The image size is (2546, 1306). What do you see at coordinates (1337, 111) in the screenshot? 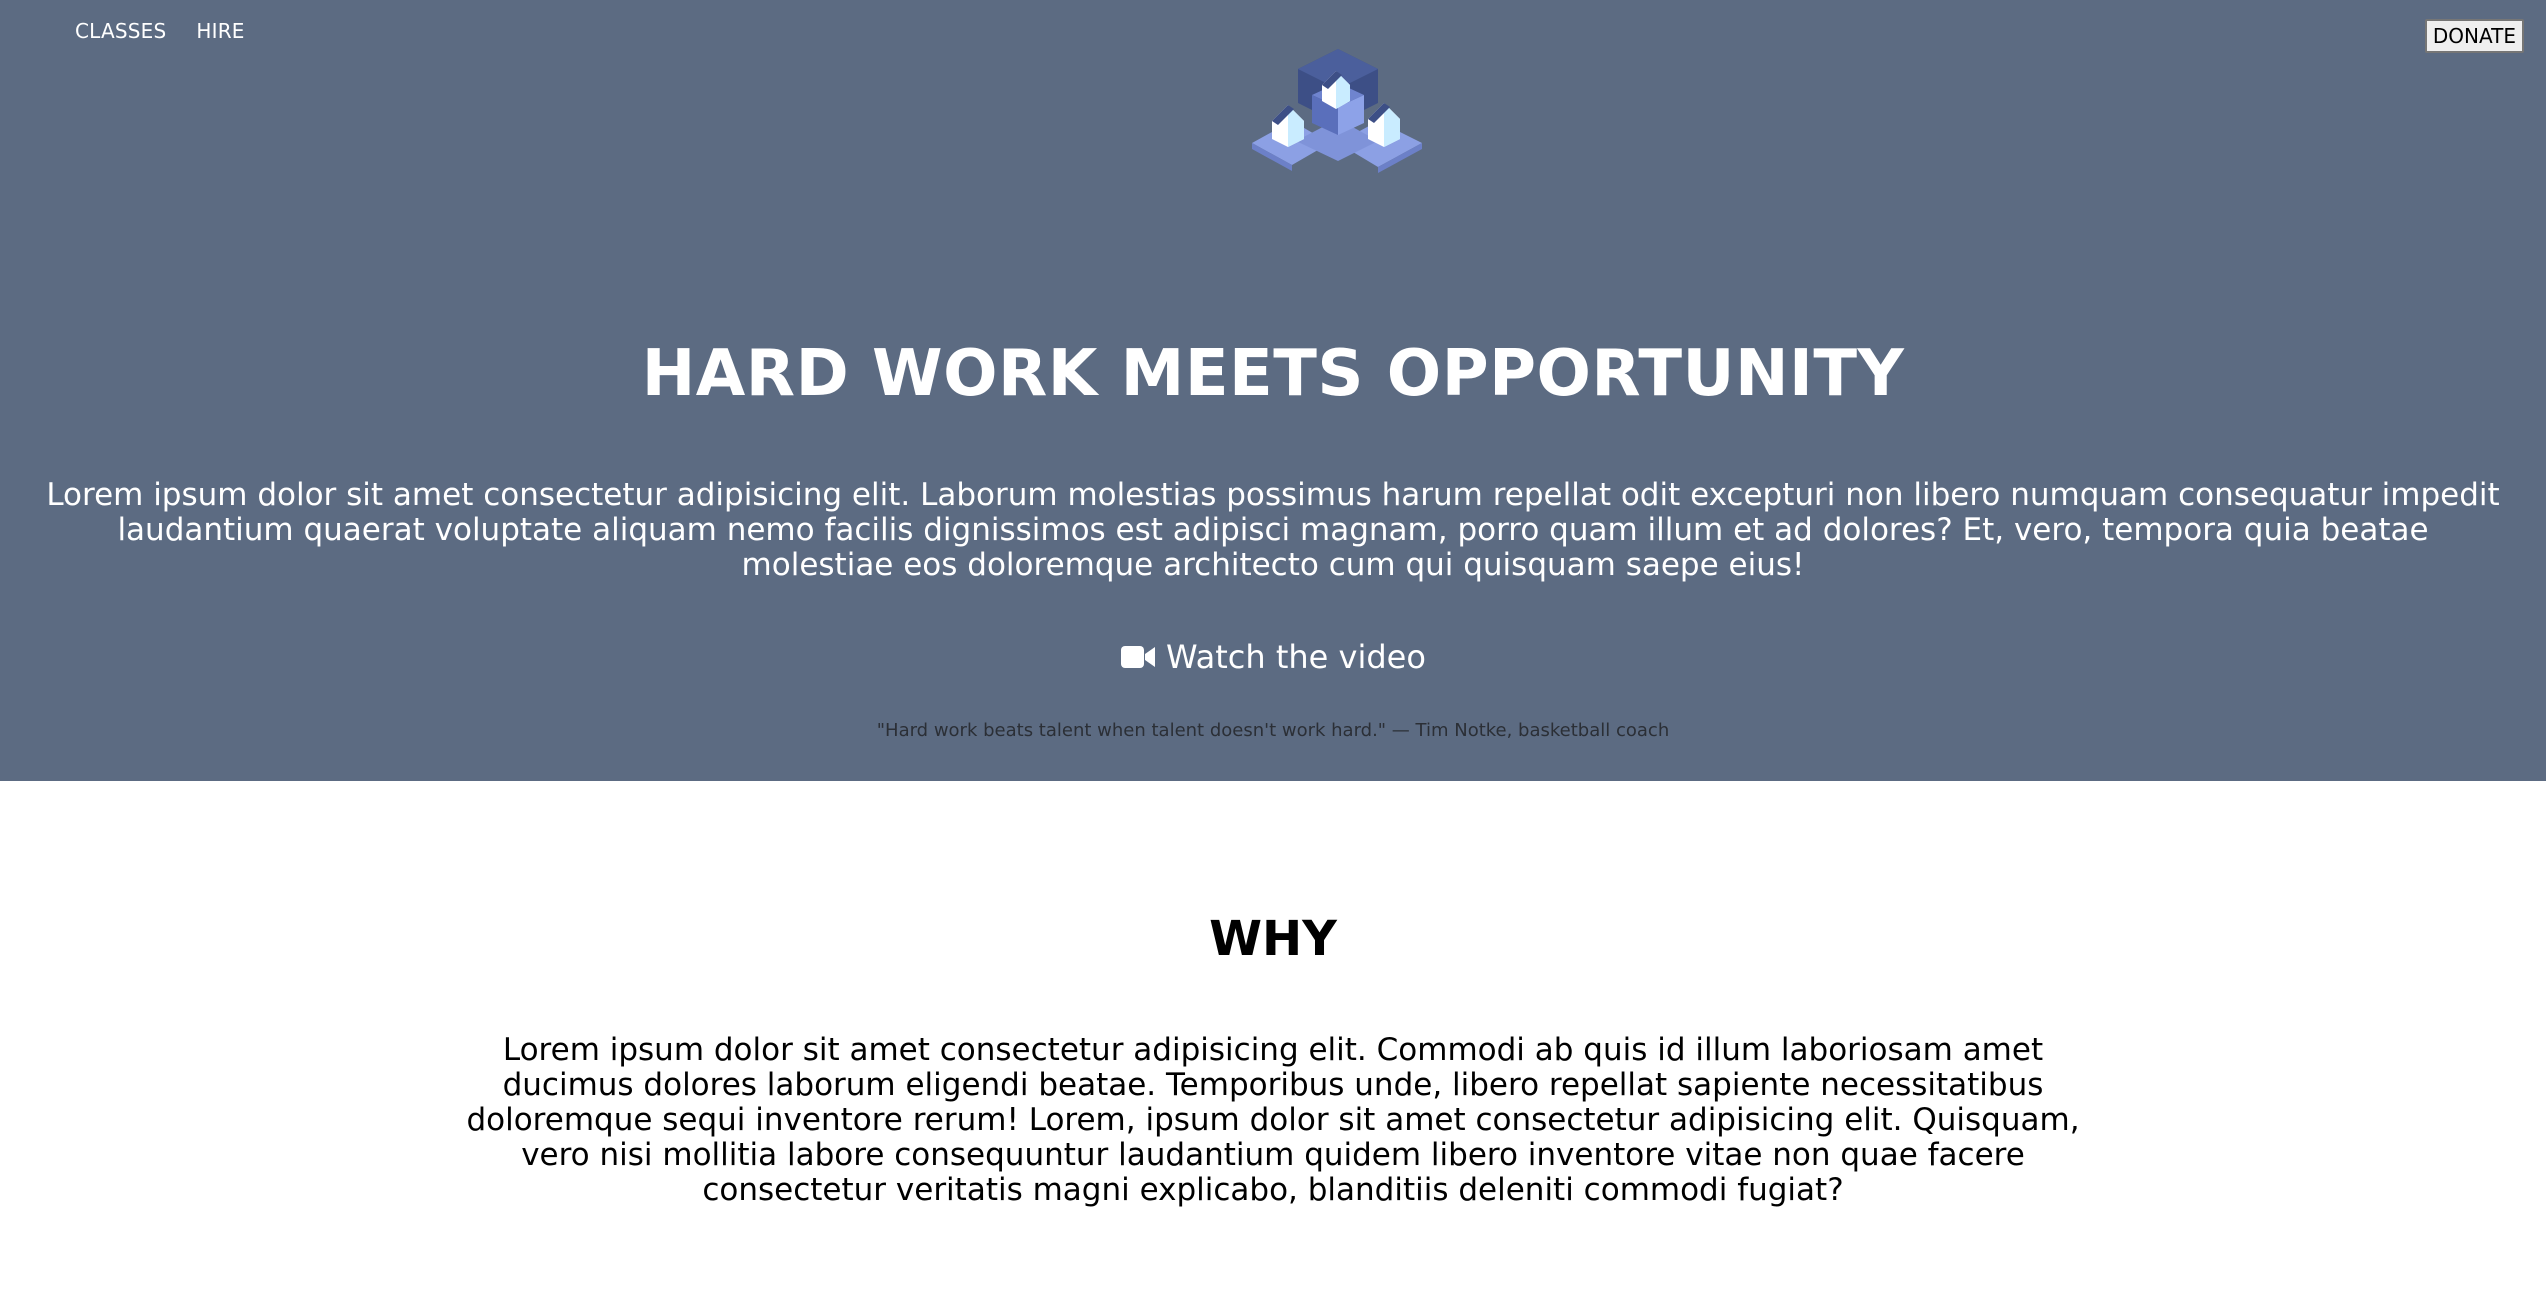
I see `logo-houses-icon` at bounding box center [1337, 111].